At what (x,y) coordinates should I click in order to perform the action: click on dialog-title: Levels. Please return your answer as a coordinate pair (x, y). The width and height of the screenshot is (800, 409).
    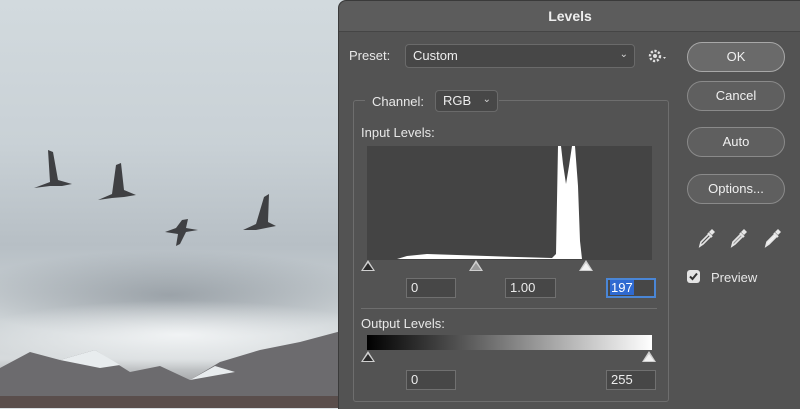
    Looking at the image, I should click on (569, 16).